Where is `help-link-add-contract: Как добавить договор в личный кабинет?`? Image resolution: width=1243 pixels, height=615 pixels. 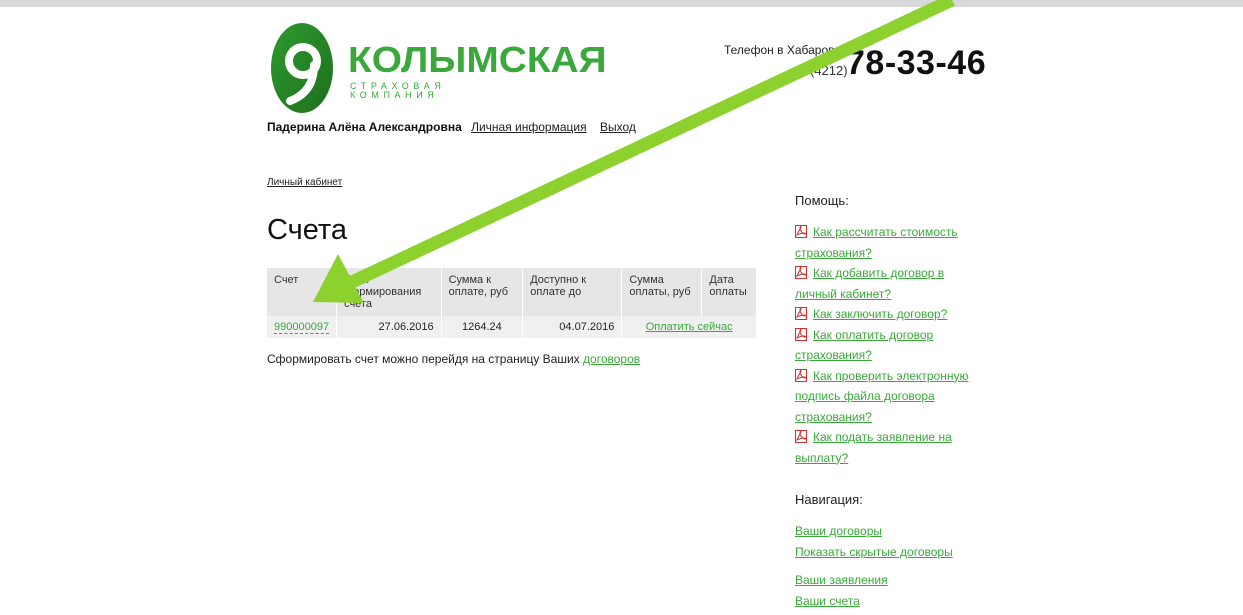 help-link-add-contract: Как добавить договор в личный кабинет? is located at coordinates (869, 283).